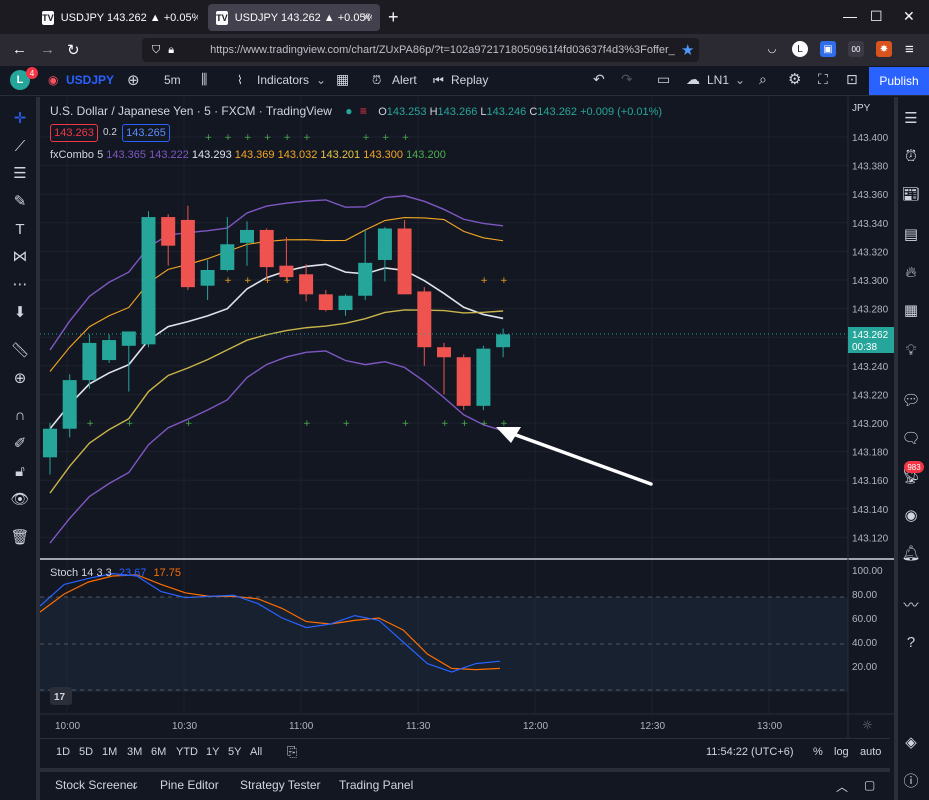 This screenshot has height=800, width=929. What do you see at coordinates (234, 752) in the screenshot?
I see `range-5y: 5Y` at bounding box center [234, 752].